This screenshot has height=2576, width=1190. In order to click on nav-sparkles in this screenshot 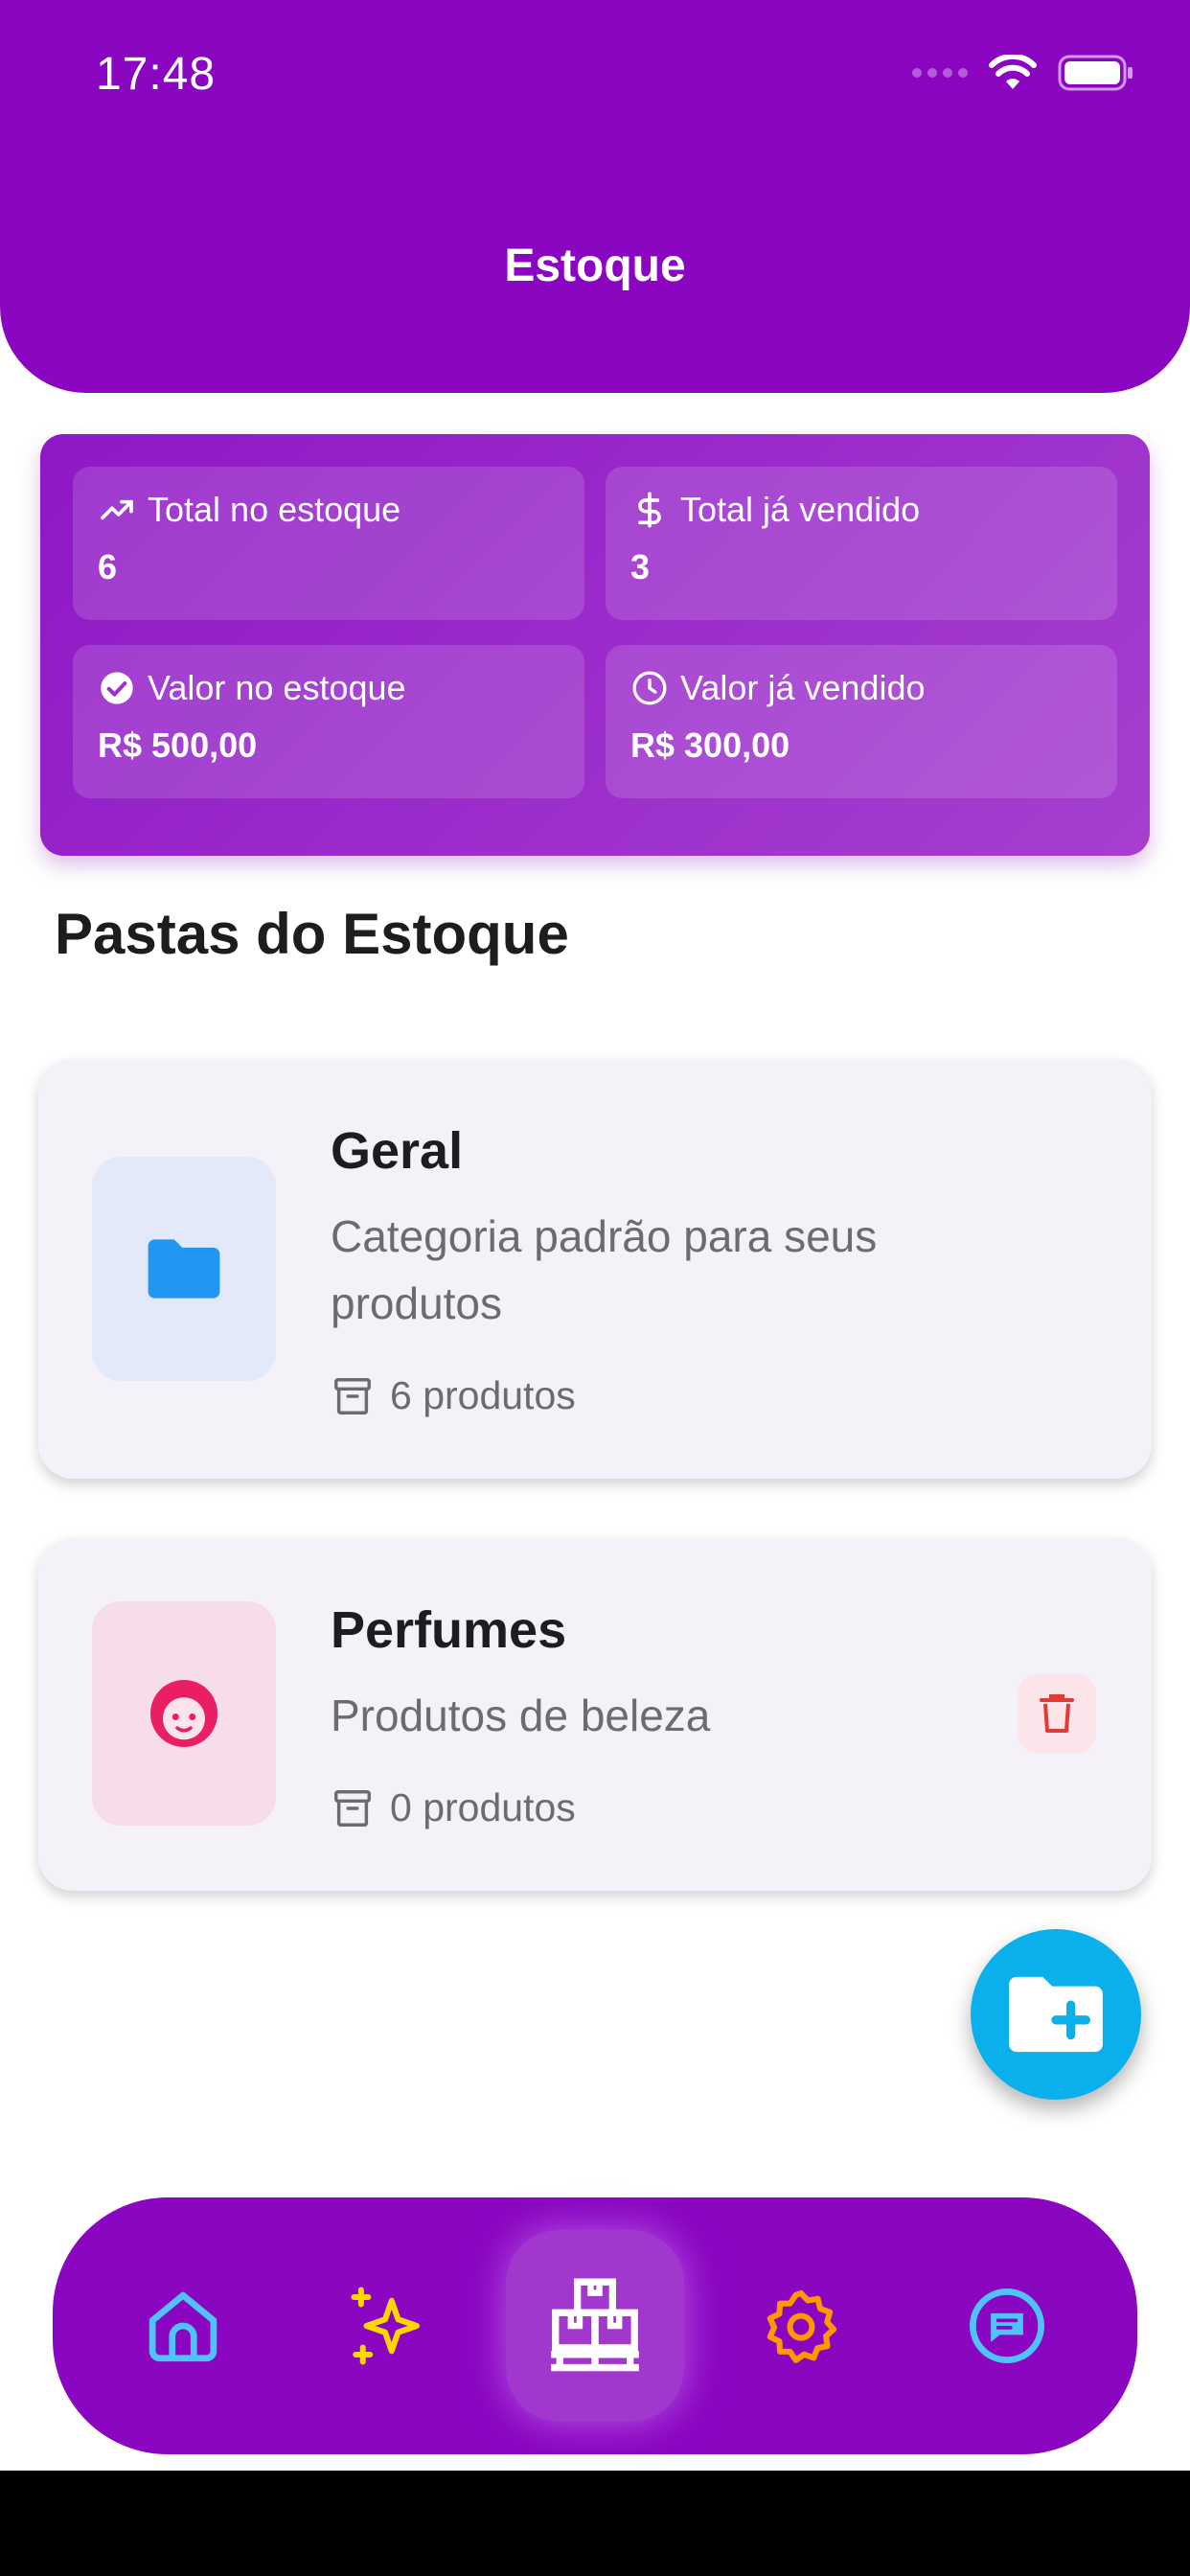, I will do `click(388, 2326)`.